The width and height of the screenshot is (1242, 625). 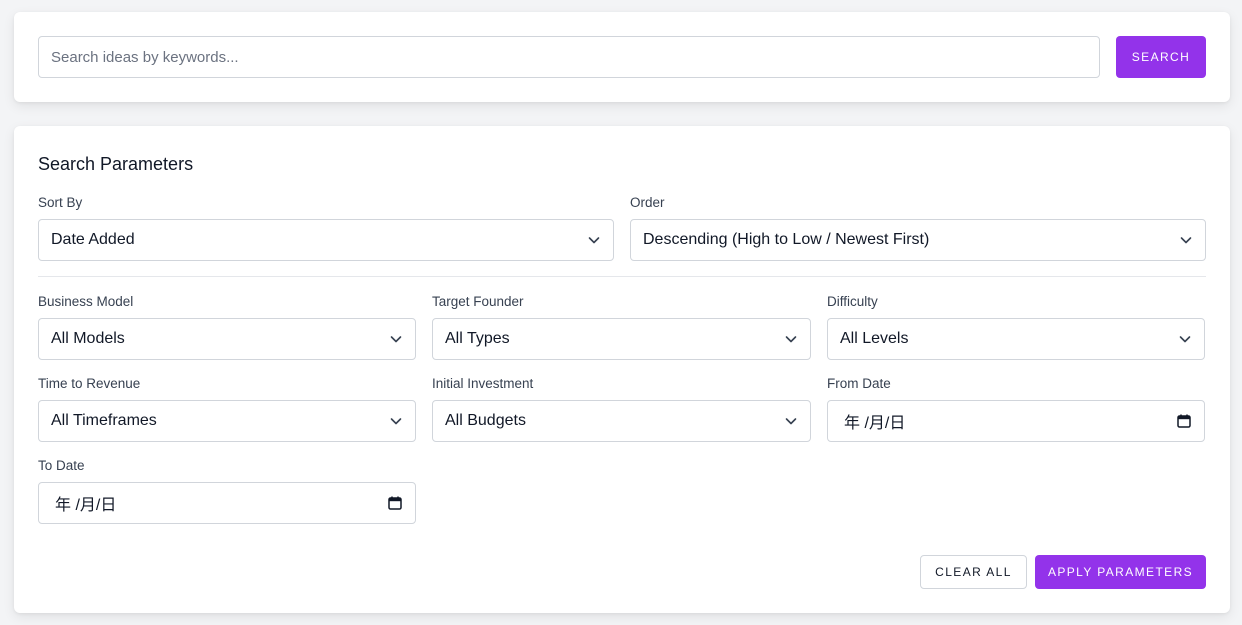 I want to click on to-date-input: 年 /月/日, so click(x=227, y=503).